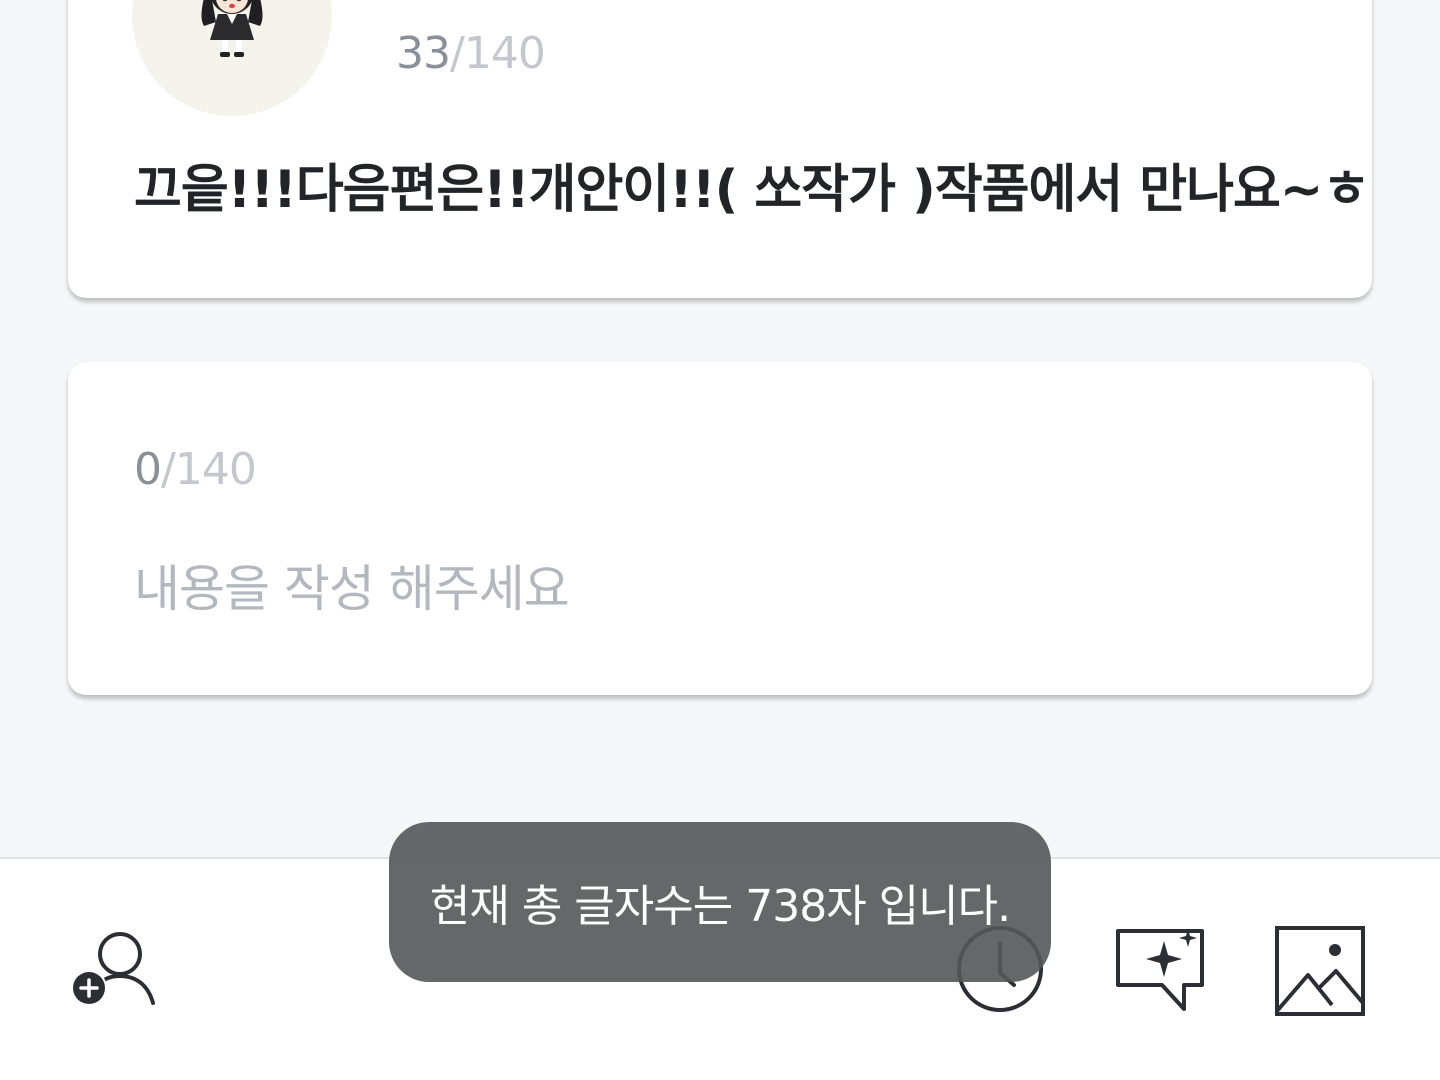 This screenshot has height=1080, width=1440. I want to click on character-avatar, so click(232, 58).